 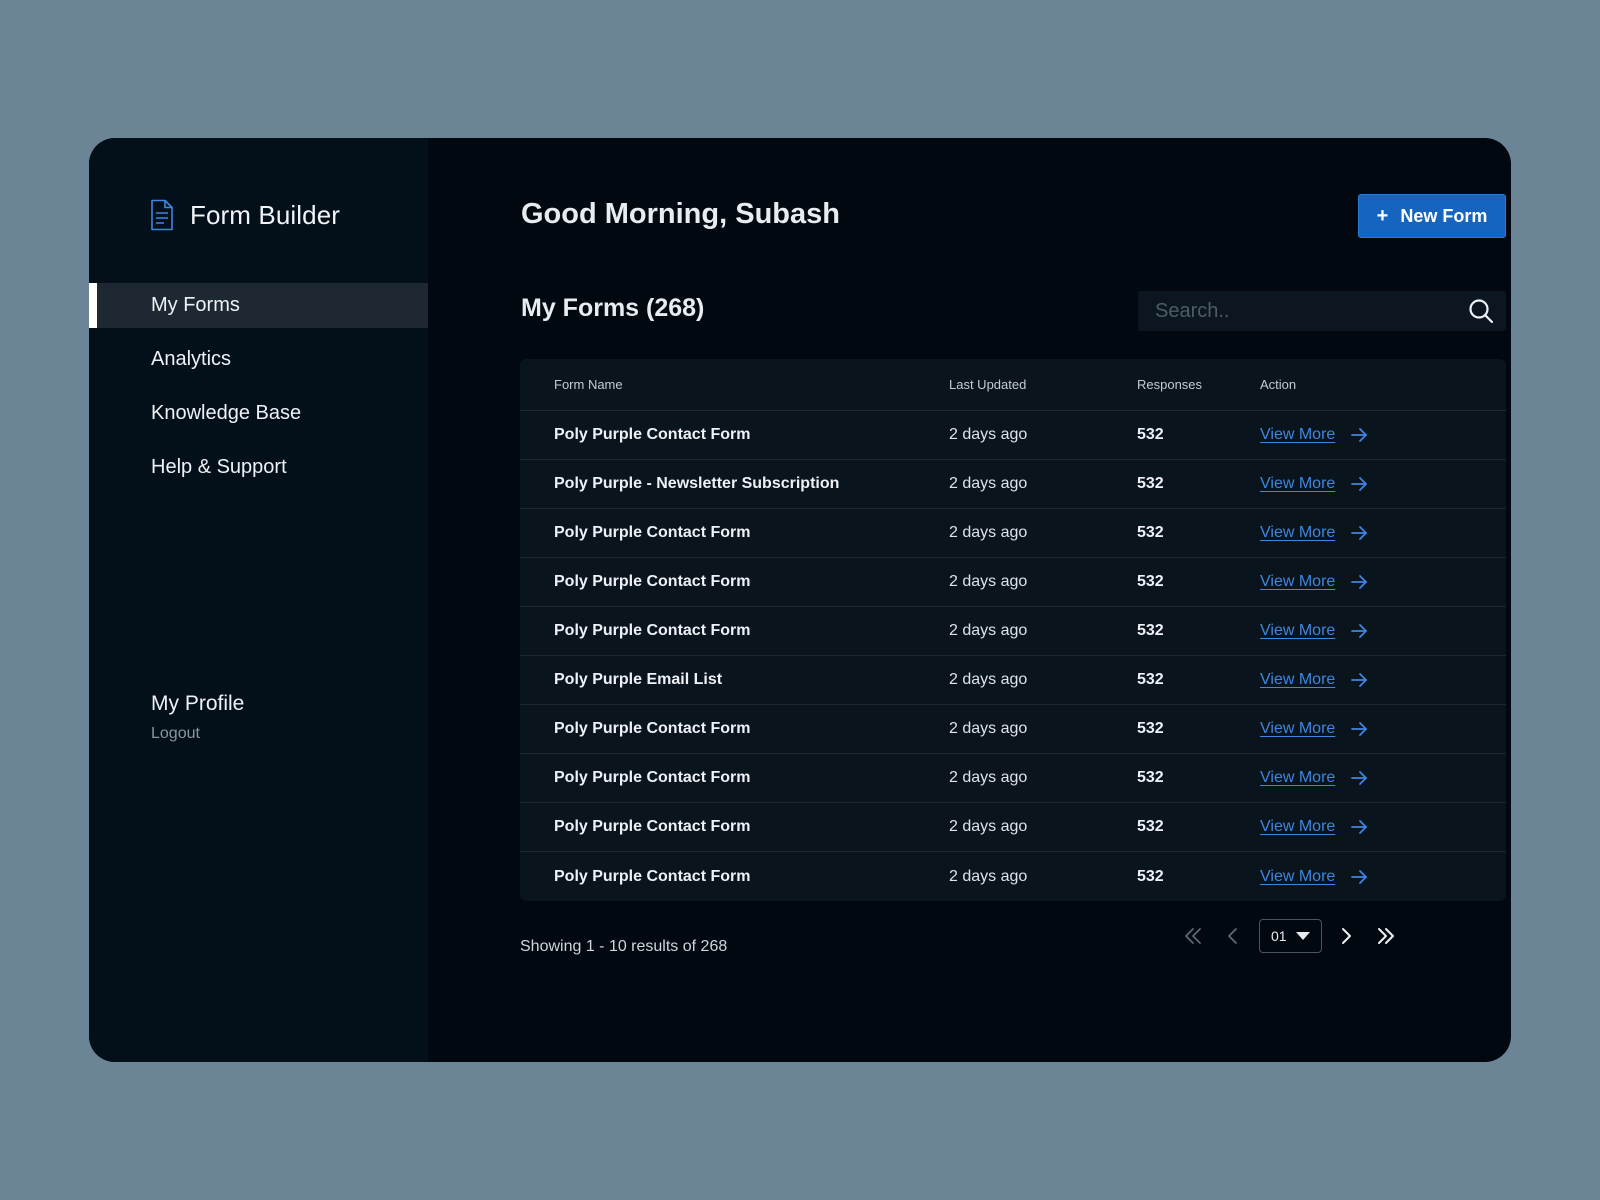 I want to click on form-name-cell: Poly Purple Email List, so click(x=638, y=679).